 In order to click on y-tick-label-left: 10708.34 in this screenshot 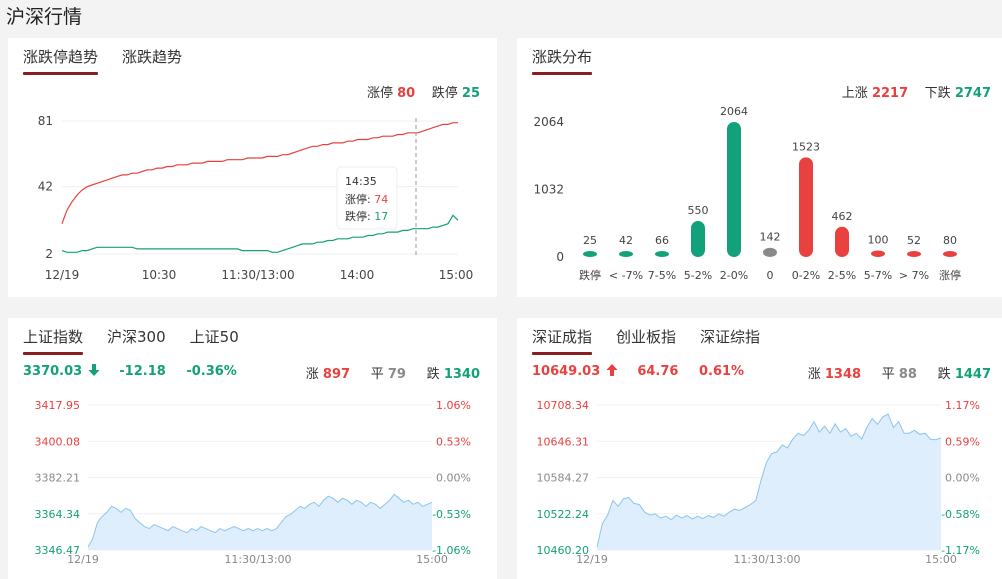, I will do `click(563, 405)`.